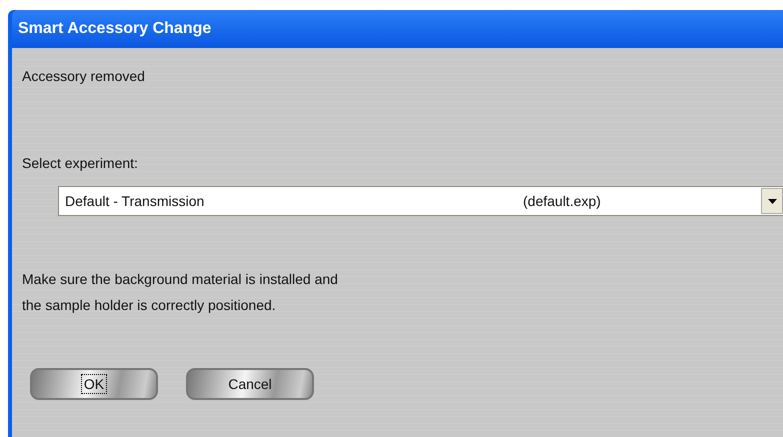 This screenshot has width=783, height=437. I want to click on window-title: Smart Accessory Change, so click(397, 29).